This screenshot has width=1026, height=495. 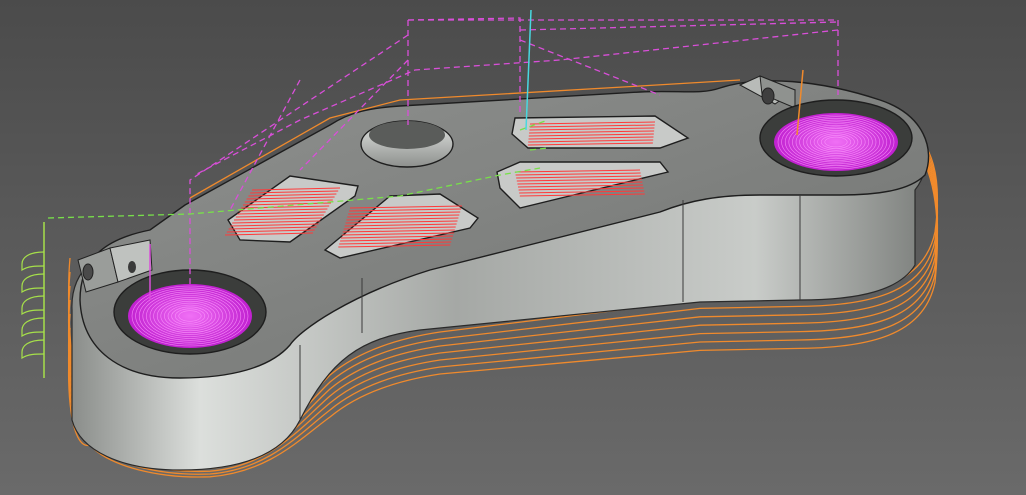 I want to click on bore-right, so click(x=836, y=138).